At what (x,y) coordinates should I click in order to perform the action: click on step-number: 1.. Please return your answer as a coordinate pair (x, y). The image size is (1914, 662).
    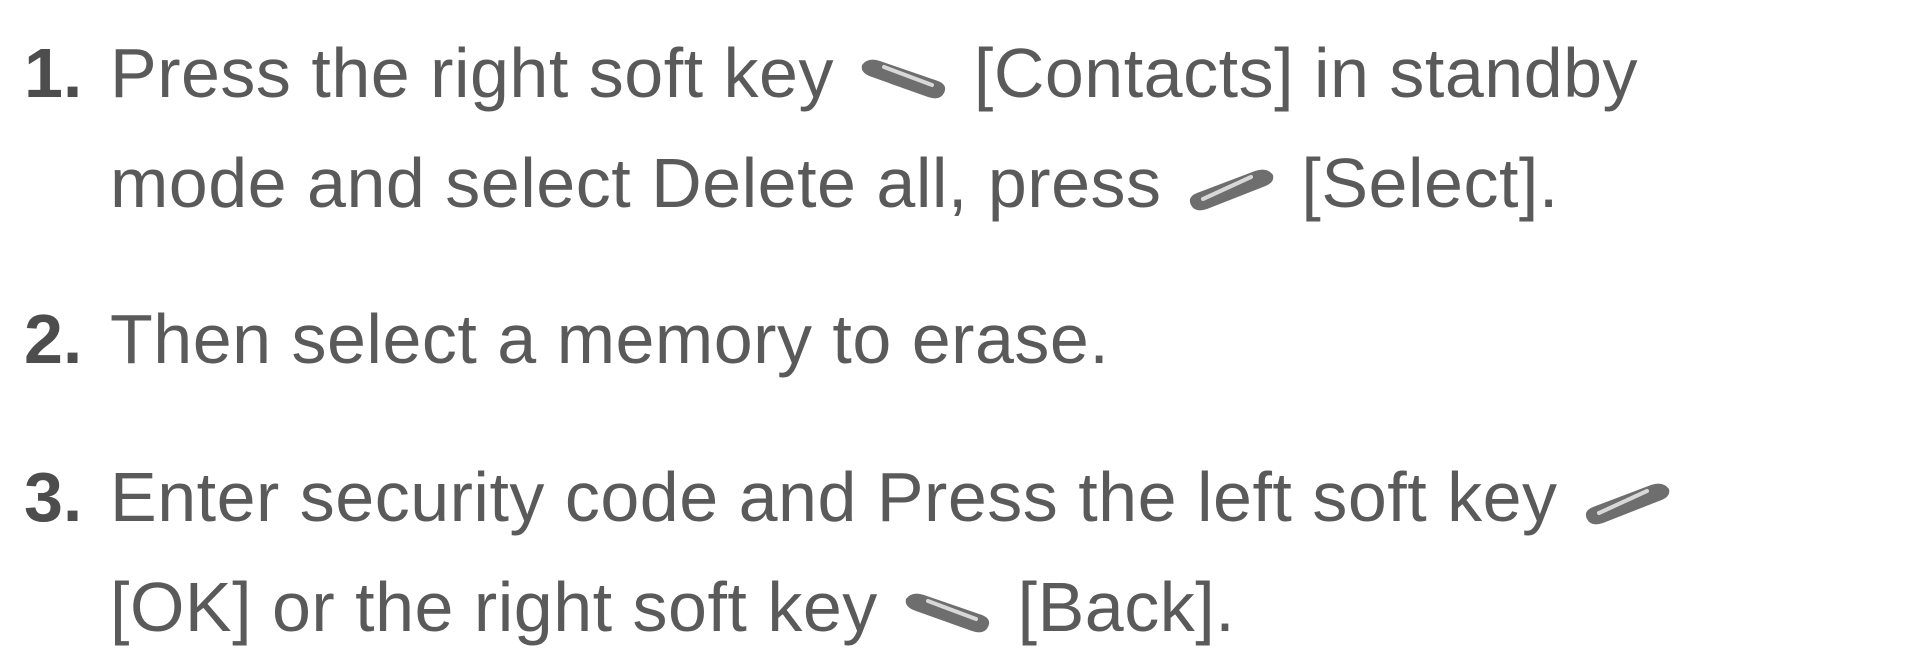
    Looking at the image, I should click on (53, 73).